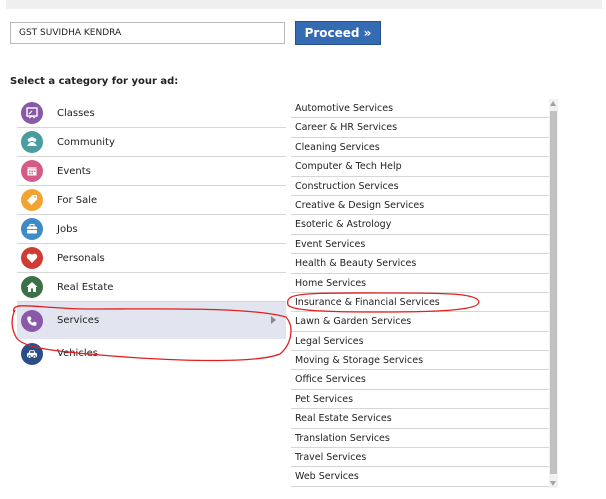 The width and height of the screenshot is (606, 499). What do you see at coordinates (32, 320) in the screenshot?
I see `phone-icon` at bounding box center [32, 320].